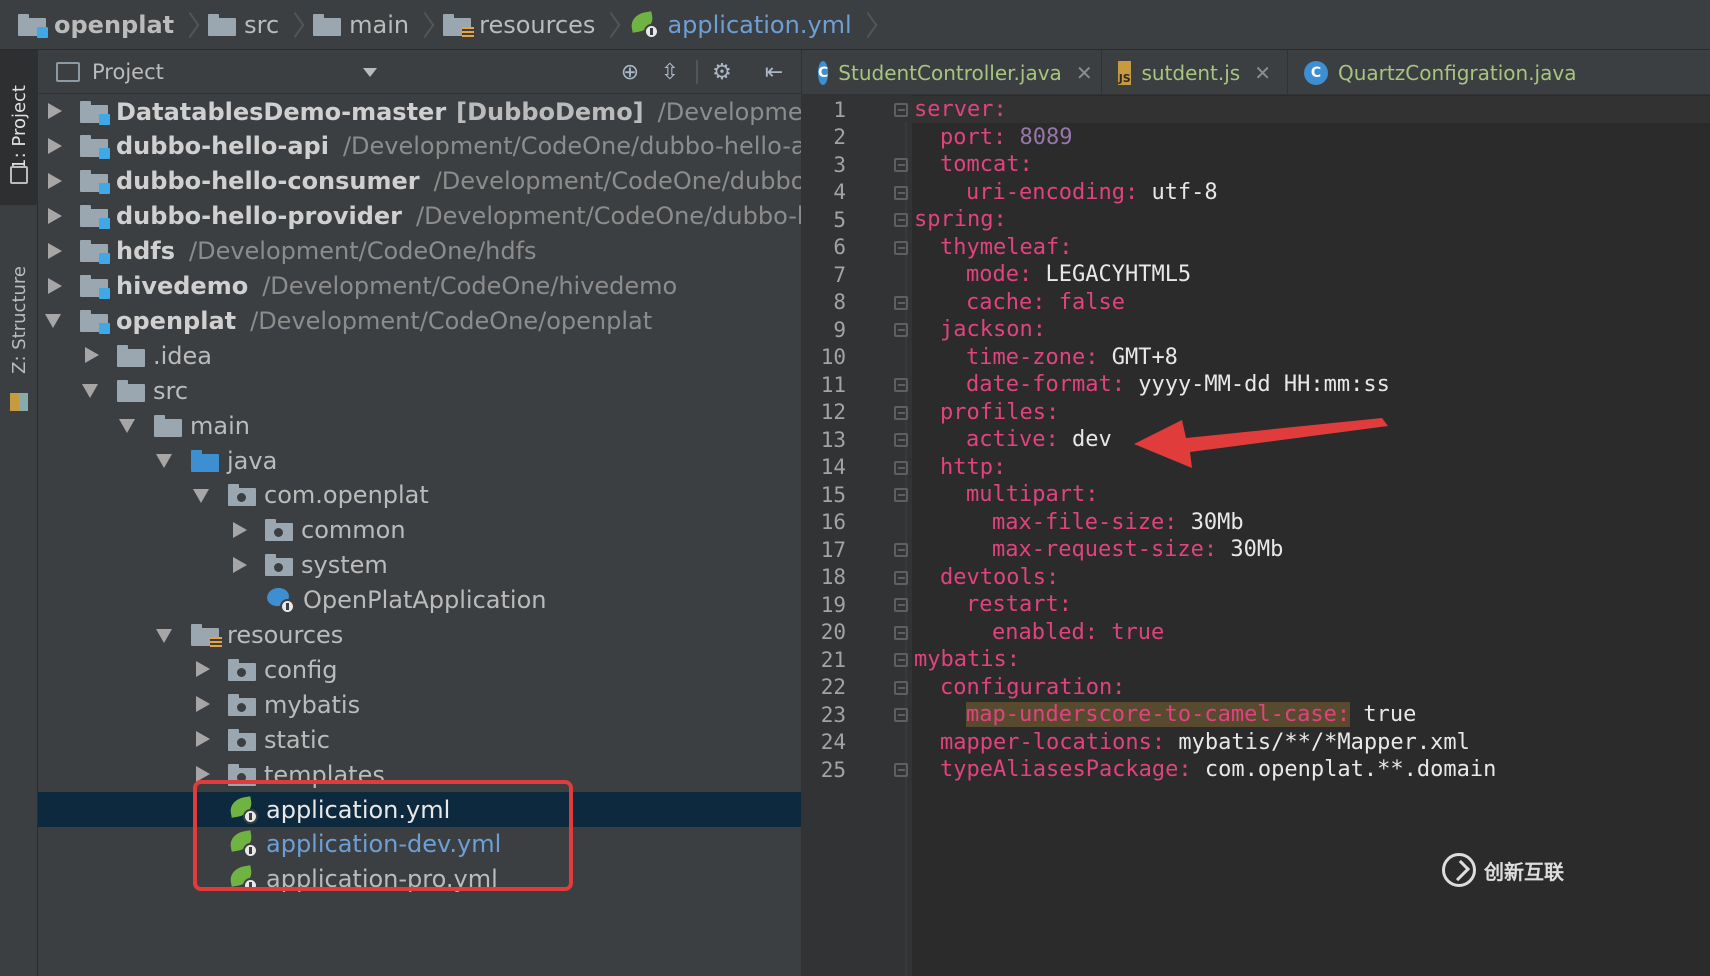 This screenshot has height=976, width=1710. What do you see at coordinates (370, 72) in the screenshot?
I see `chevron-down-icon` at bounding box center [370, 72].